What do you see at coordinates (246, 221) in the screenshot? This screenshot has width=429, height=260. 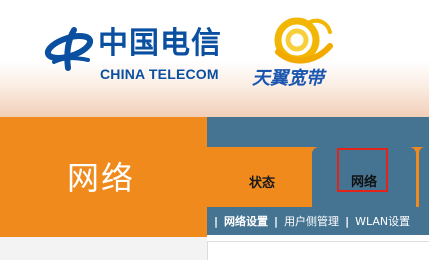 I see `subnav-item-network-settings: 网络设置` at bounding box center [246, 221].